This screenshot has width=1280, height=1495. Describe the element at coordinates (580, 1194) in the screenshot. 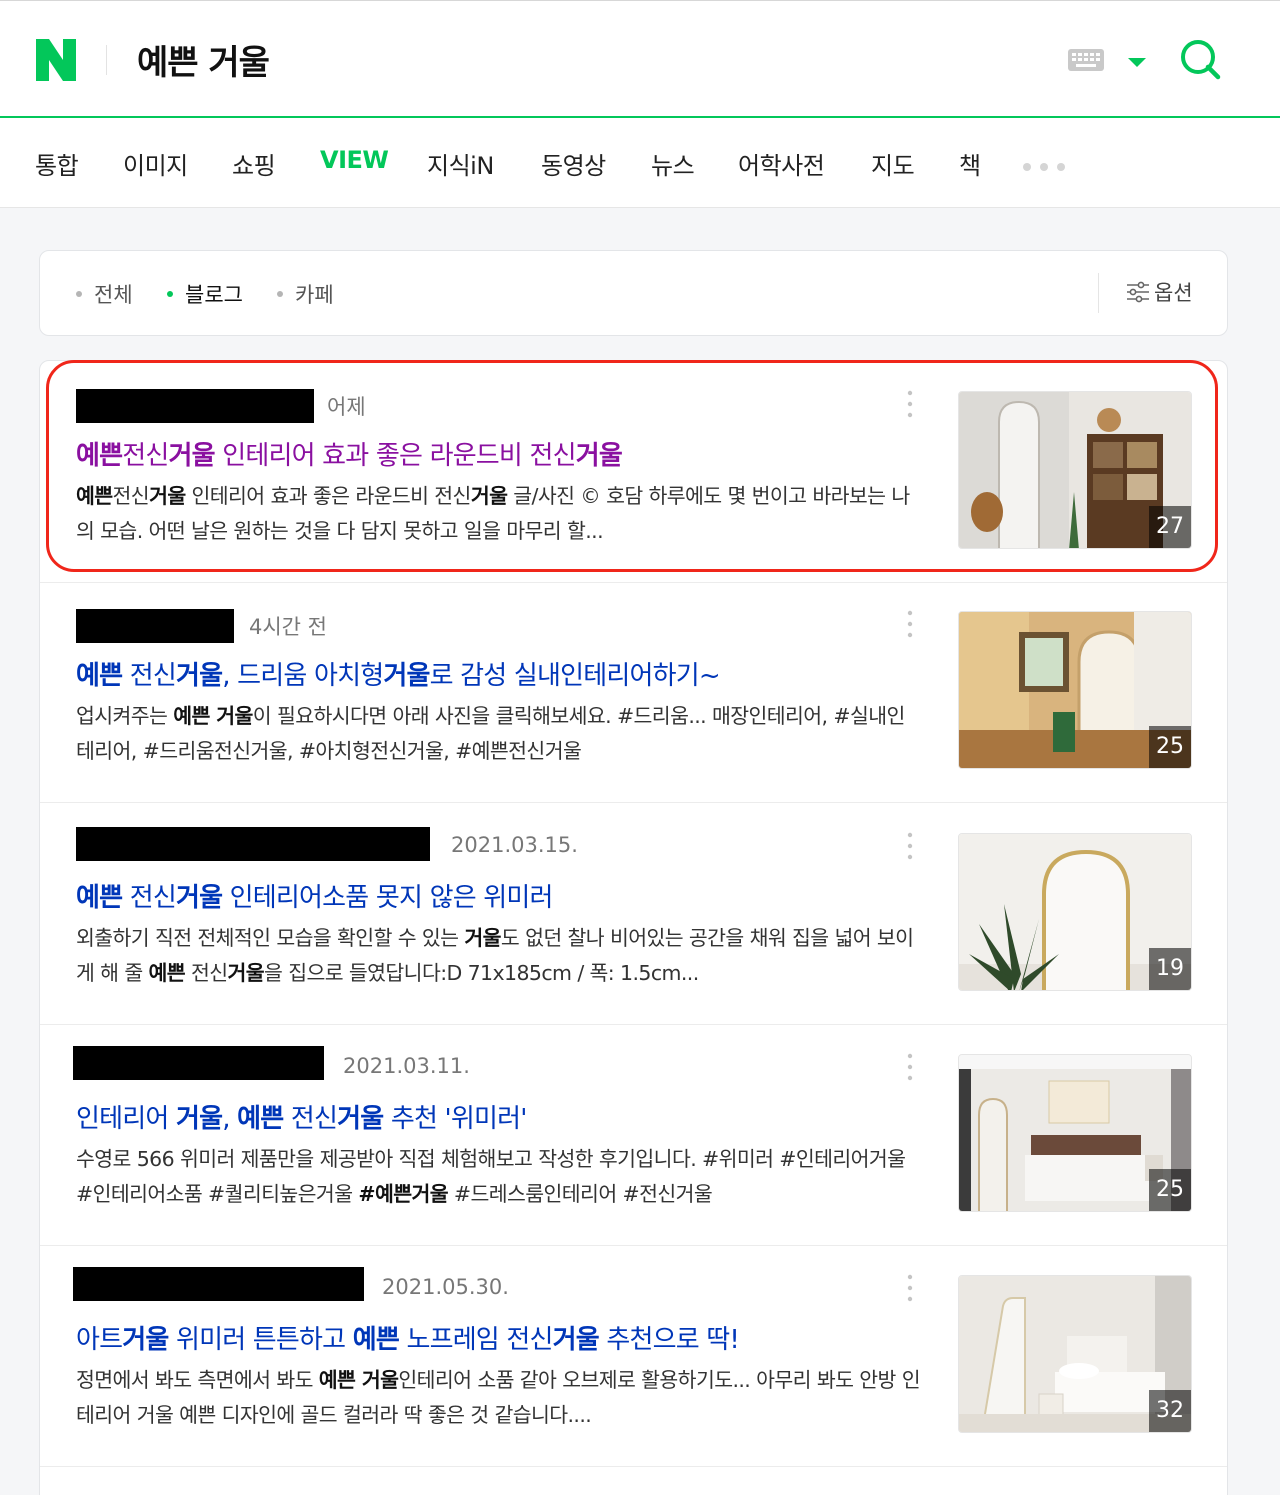

I see `text-segment: #드레스룸인테리어 #전신거울` at that location.